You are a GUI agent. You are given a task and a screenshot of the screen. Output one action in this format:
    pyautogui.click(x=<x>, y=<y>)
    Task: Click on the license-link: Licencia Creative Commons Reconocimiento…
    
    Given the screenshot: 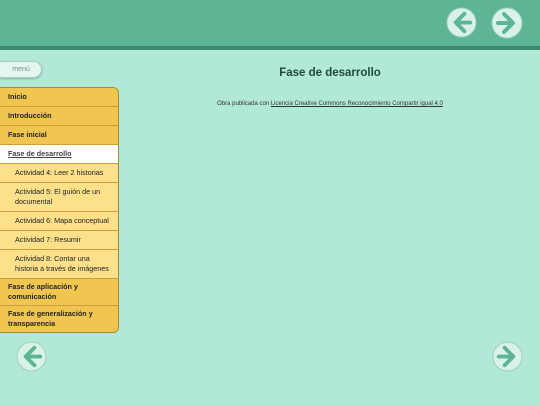 What is the action you would take?
    pyautogui.click(x=357, y=104)
    